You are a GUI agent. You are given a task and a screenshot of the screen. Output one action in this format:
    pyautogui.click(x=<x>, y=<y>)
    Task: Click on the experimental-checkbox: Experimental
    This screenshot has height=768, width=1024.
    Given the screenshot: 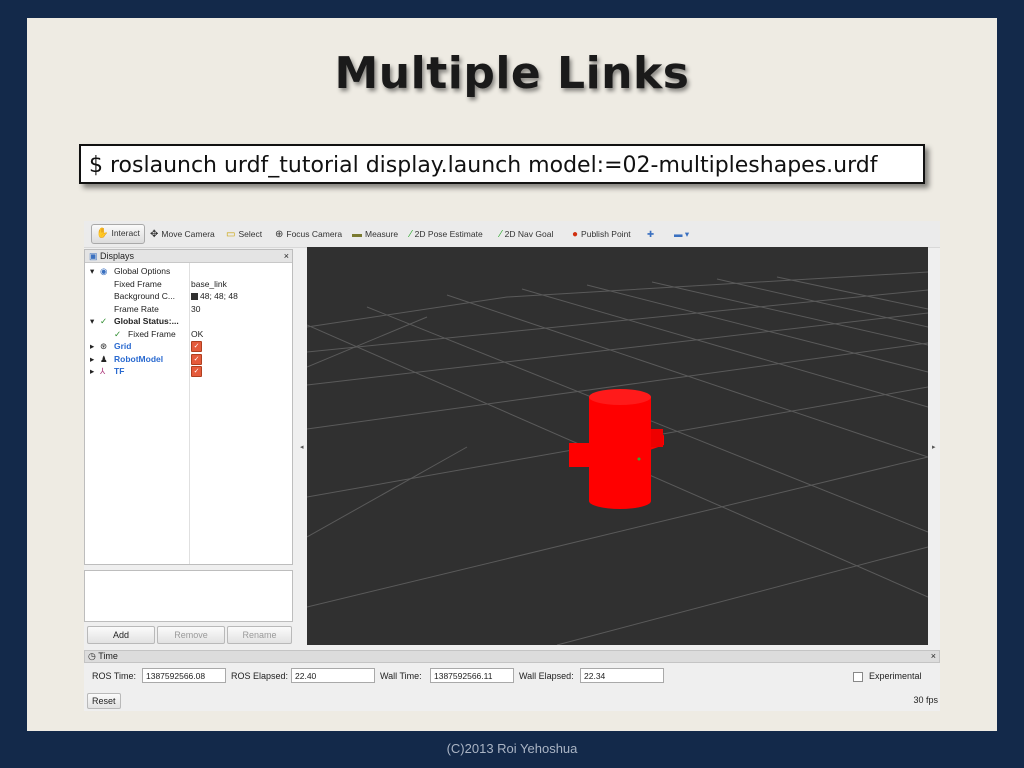 What is the action you would take?
    pyautogui.click(x=887, y=676)
    